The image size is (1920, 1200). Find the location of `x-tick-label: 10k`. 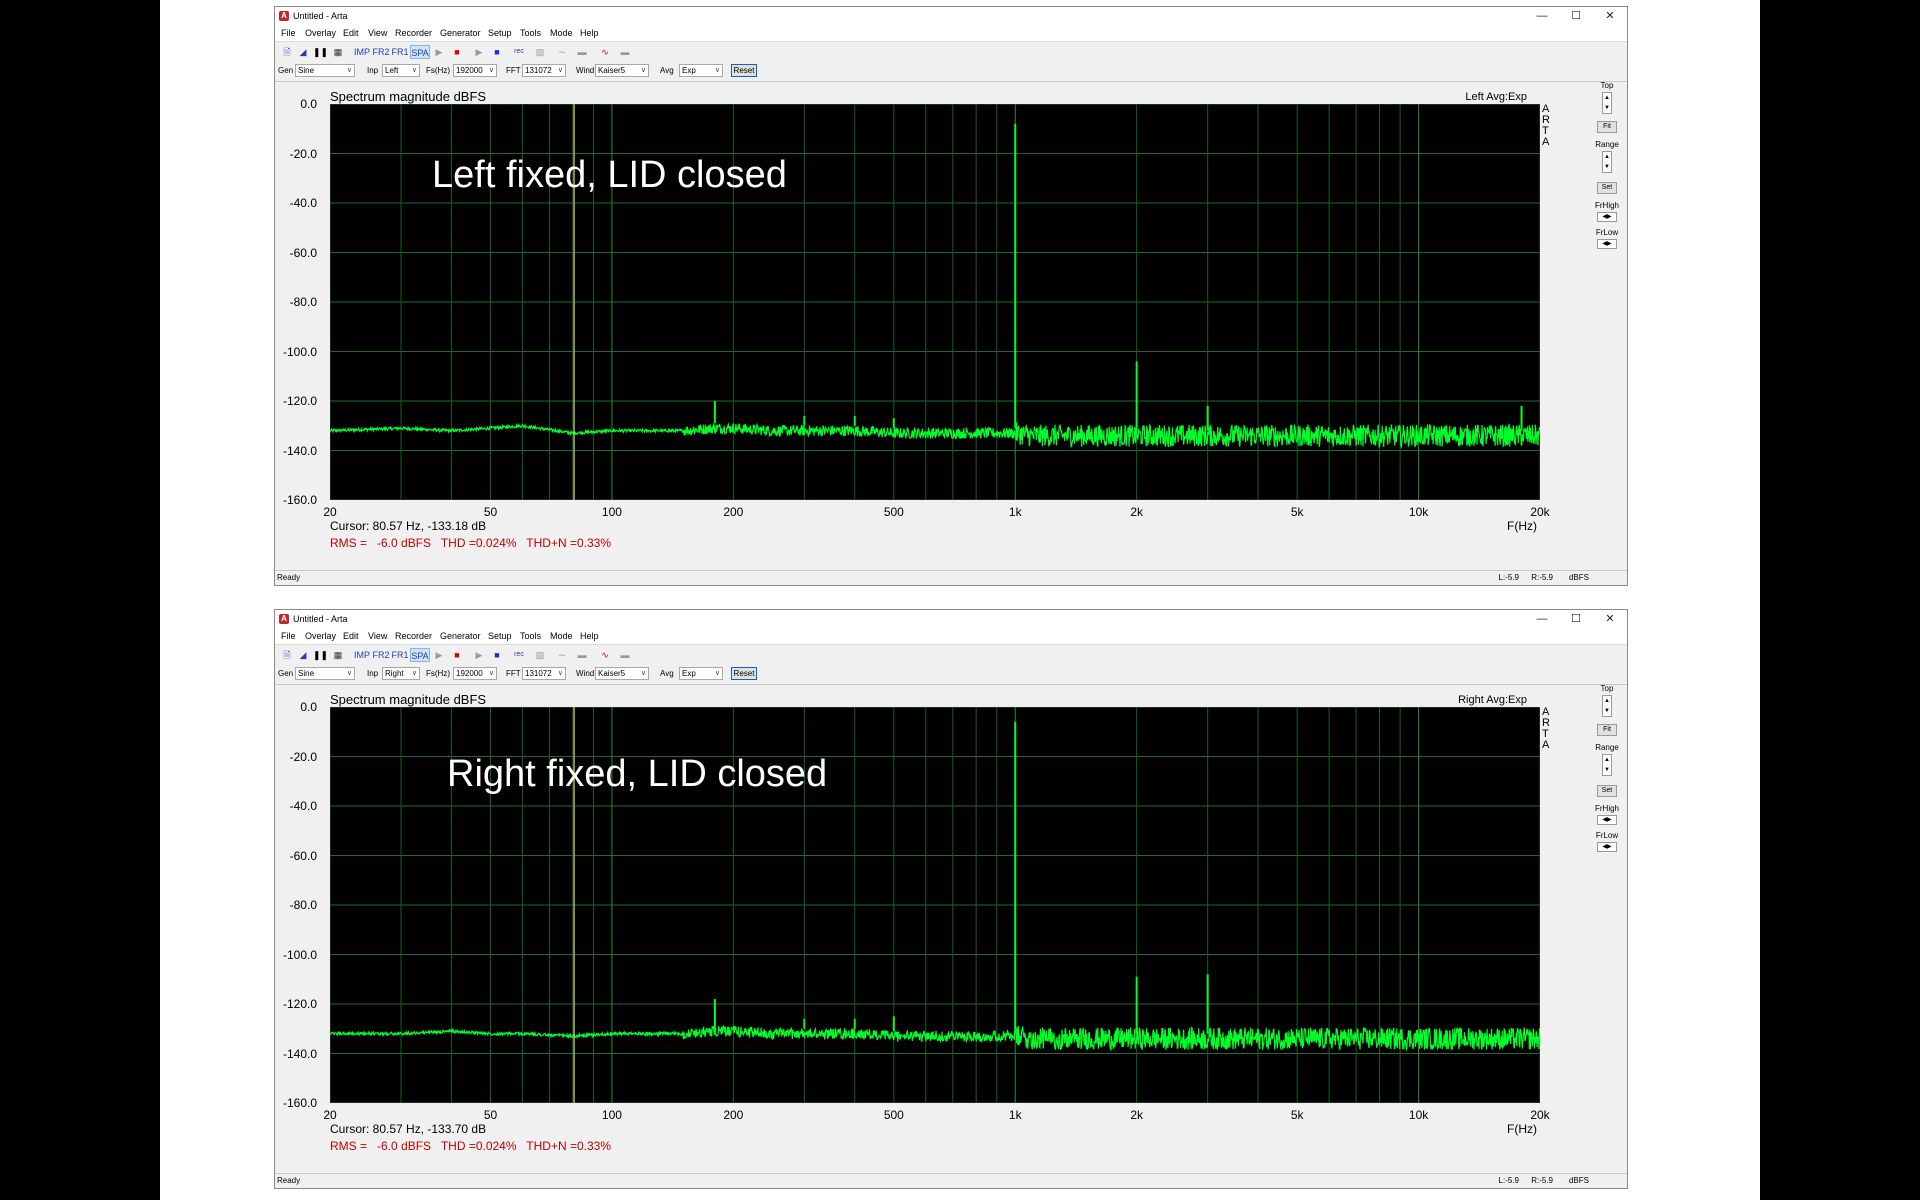

x-tick-label: 10k is located at coordinates (1418, 512).